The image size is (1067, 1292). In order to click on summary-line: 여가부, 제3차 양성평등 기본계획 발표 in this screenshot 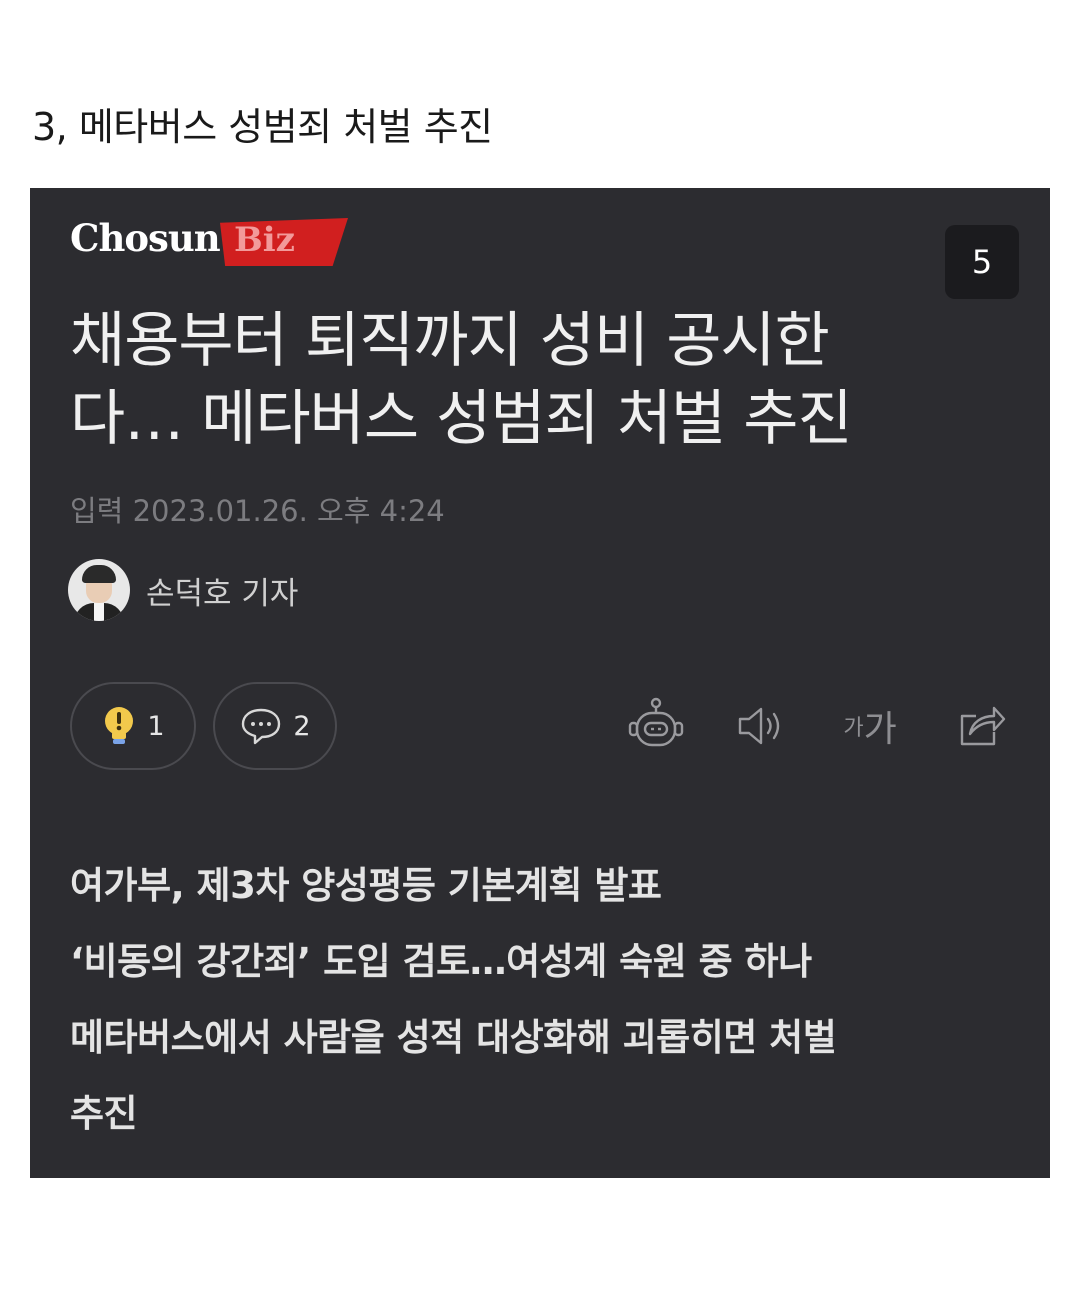, I will do `click(366, 885)`.